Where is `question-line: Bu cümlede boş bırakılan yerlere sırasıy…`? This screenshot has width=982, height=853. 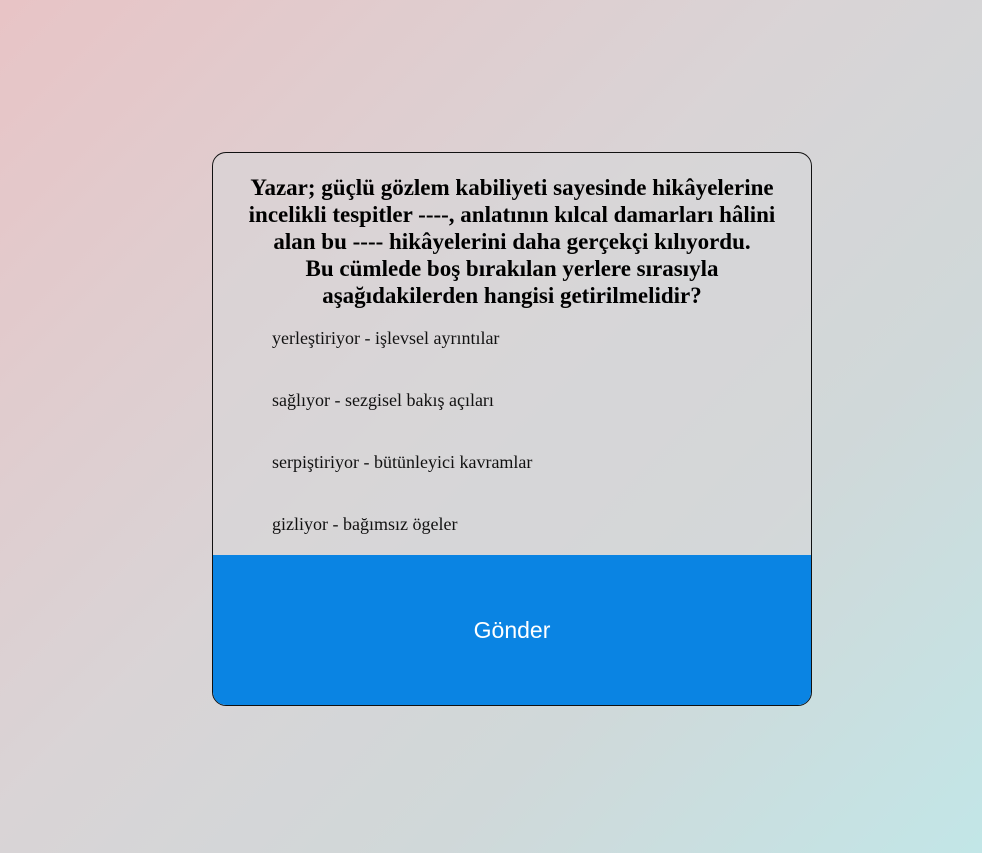
question-line: Bu cümlede boş bırakılan yerlere sırasıy… is located at coordinates (512, 268).